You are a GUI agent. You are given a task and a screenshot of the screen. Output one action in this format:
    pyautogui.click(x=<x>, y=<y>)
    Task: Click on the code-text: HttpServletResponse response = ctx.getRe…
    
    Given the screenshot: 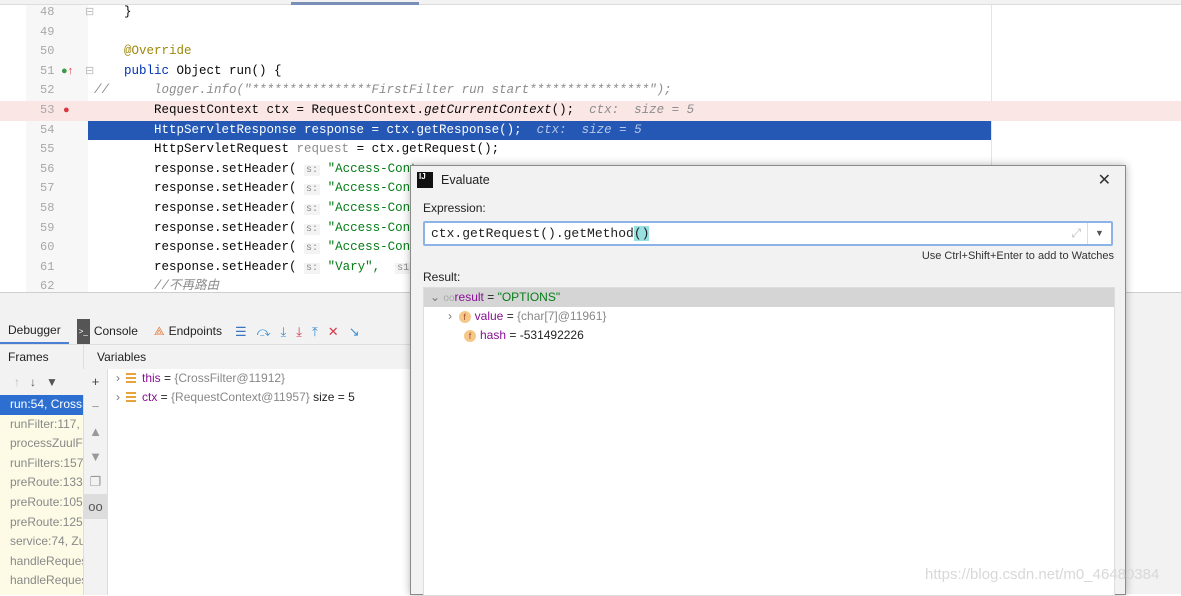 What is the action you would take?
    pyautogui.click(x=368, y=131)
    